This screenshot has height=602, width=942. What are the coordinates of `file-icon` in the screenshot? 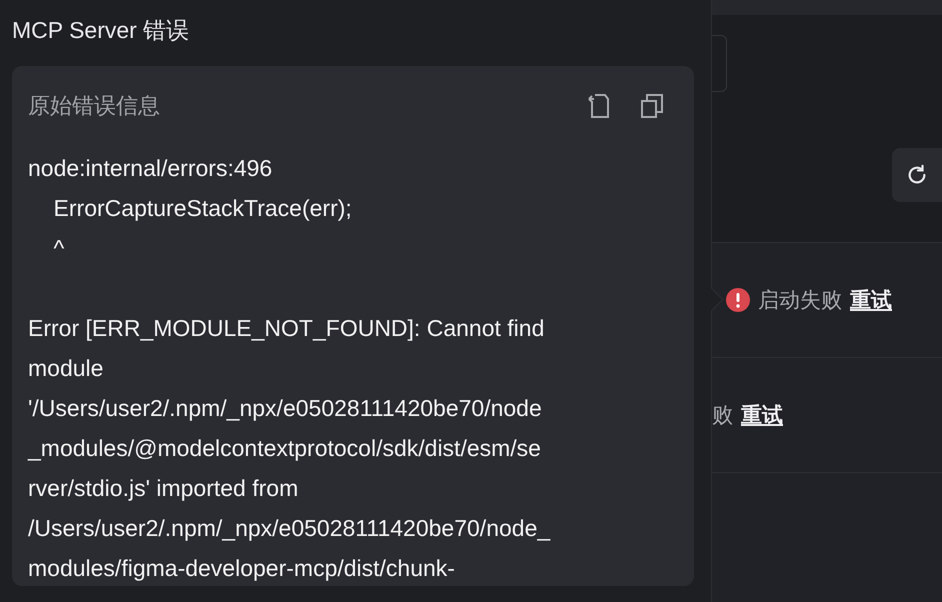 It's located at (599, 106).